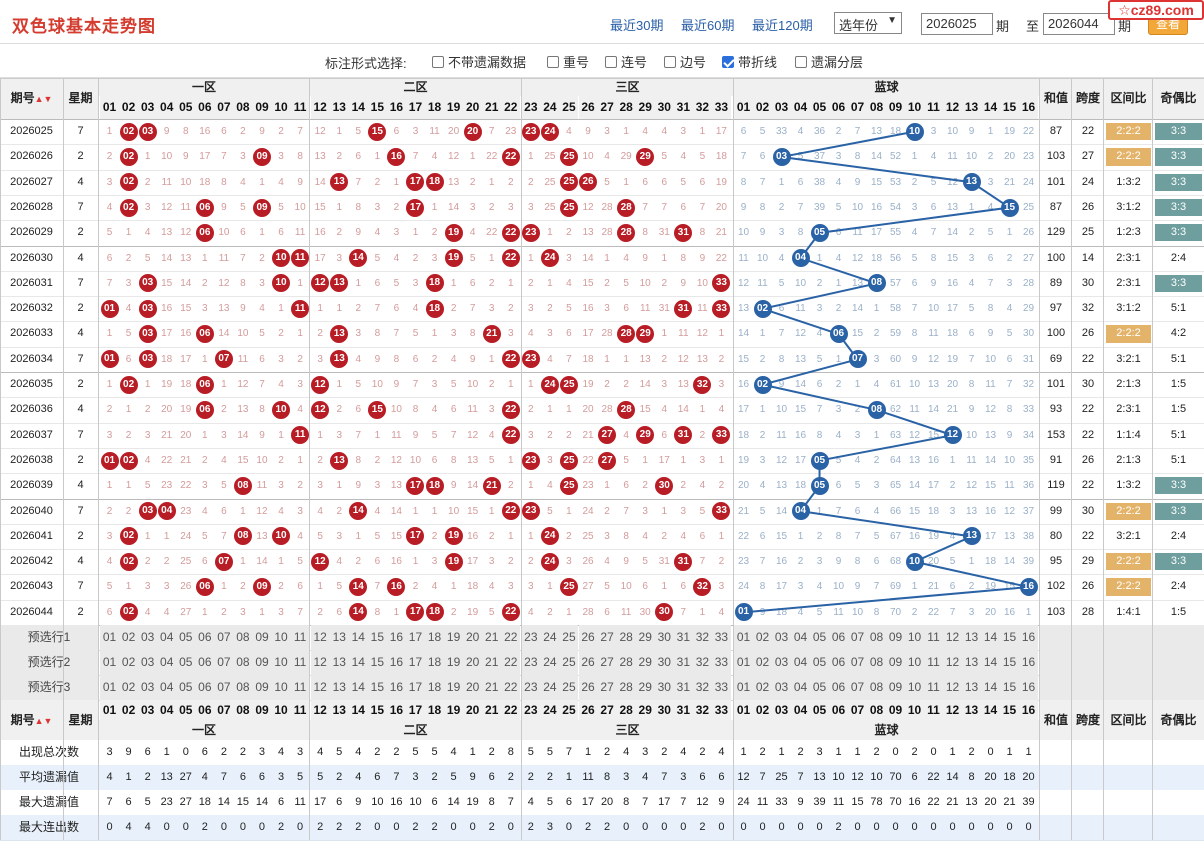  I want to click on predict-cell: 02, so click(763, 662).